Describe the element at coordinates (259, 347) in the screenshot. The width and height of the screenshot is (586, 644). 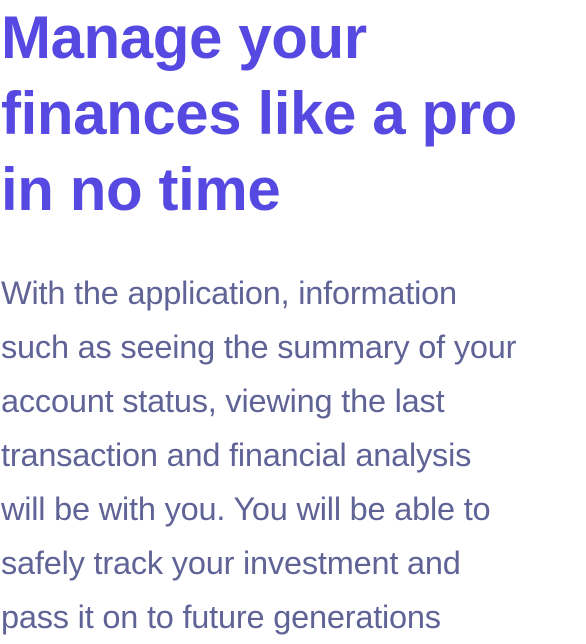
I see `description-line-2: such as seeing the summary of your` at that location.